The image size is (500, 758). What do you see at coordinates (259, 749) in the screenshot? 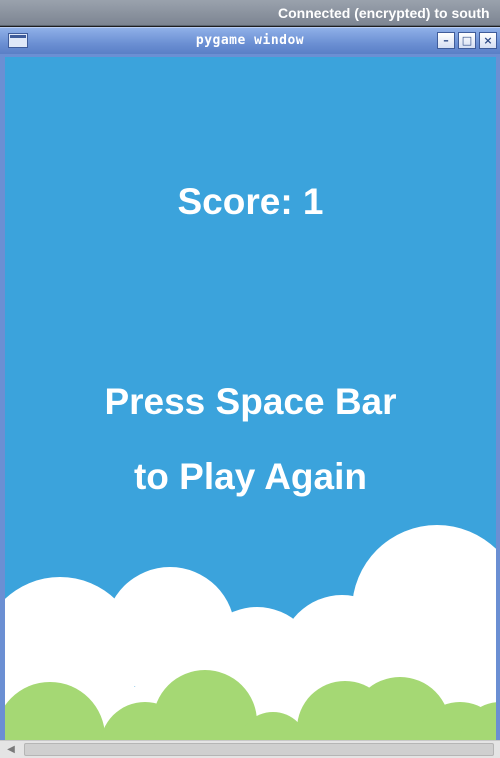
I see `scroll-thumb` at bounding box center [259, 749].